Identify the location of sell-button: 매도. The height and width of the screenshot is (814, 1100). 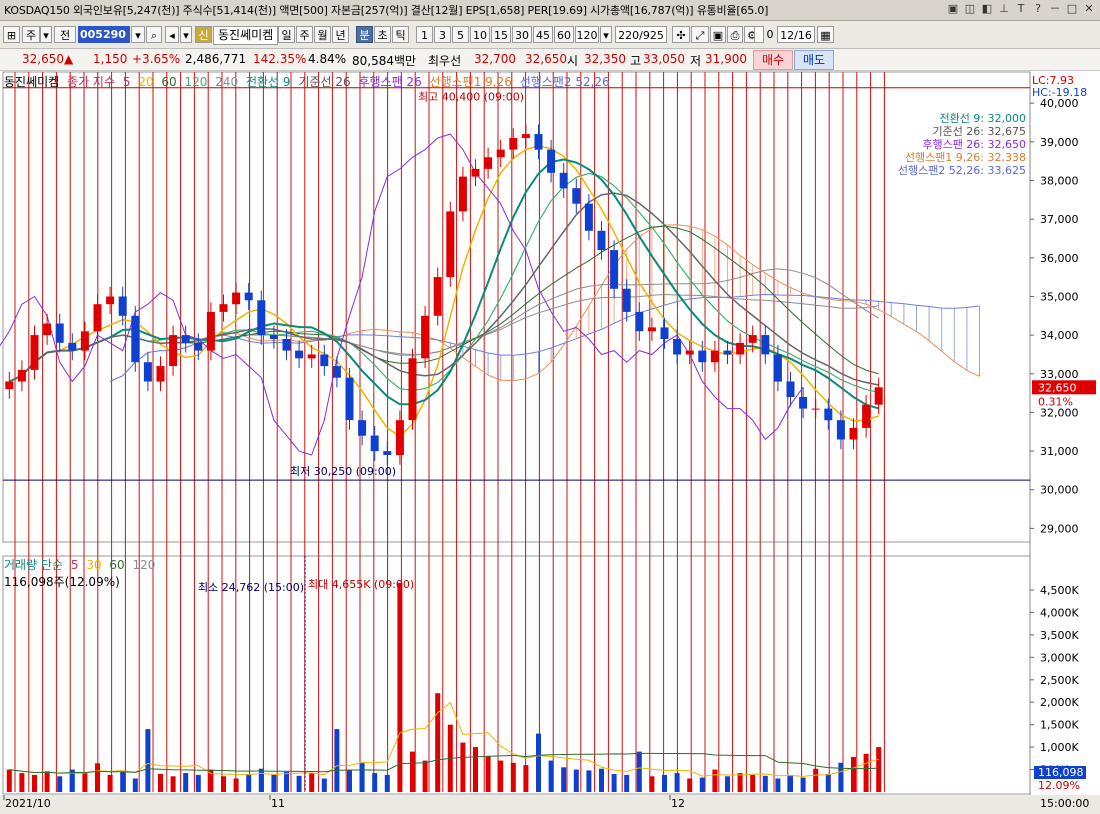
(814, 60).